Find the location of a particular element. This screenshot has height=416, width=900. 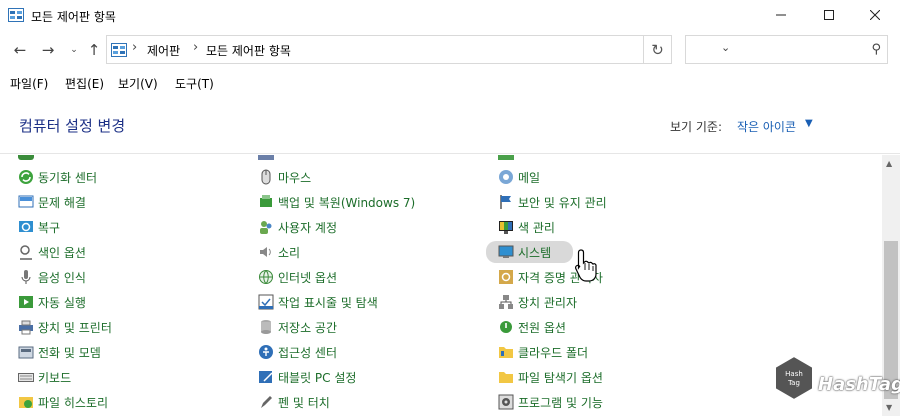

close-button is located at coordinates (875, 15).